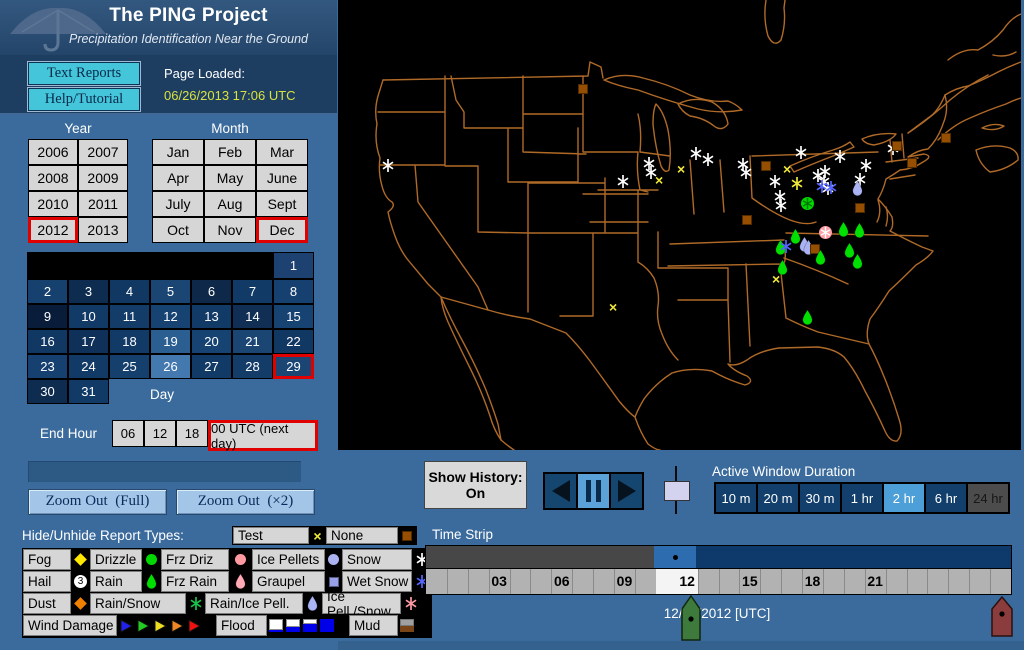 The image size is (1024, 650). Describe the element at coordinates (88, 291) in the screenshot. I see `calendar-day-3: 3` at that location.